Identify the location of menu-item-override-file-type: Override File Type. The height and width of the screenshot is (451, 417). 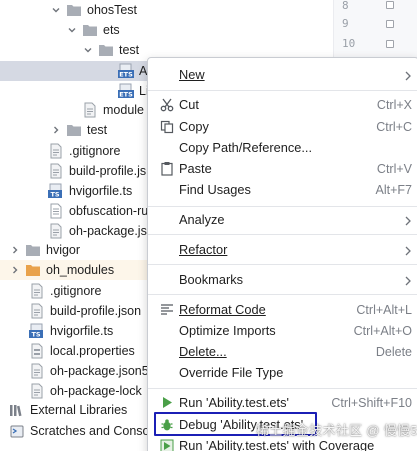
(282, 372).